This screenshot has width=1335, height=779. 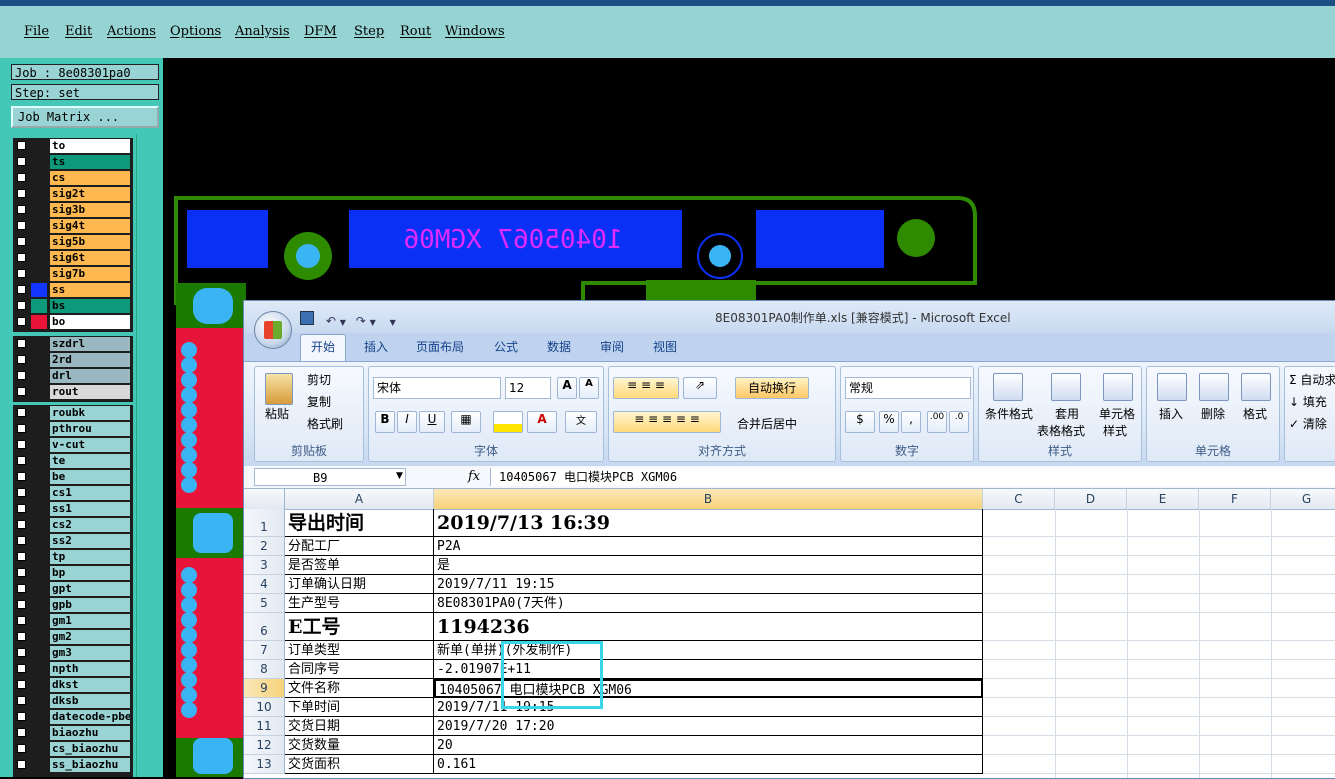 I want to click on layer-name: gm3, so click(x=90, y=653).